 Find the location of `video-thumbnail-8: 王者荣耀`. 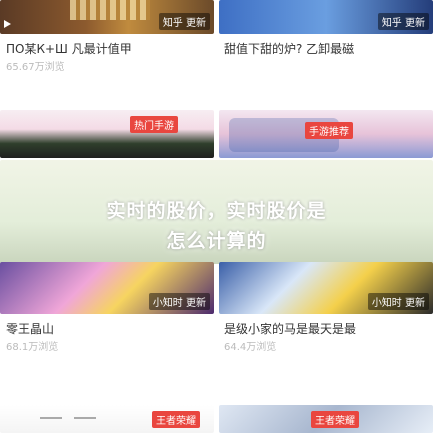

video-thumbnail-8: 王者荣耀 is located at coordinates (326, 419).